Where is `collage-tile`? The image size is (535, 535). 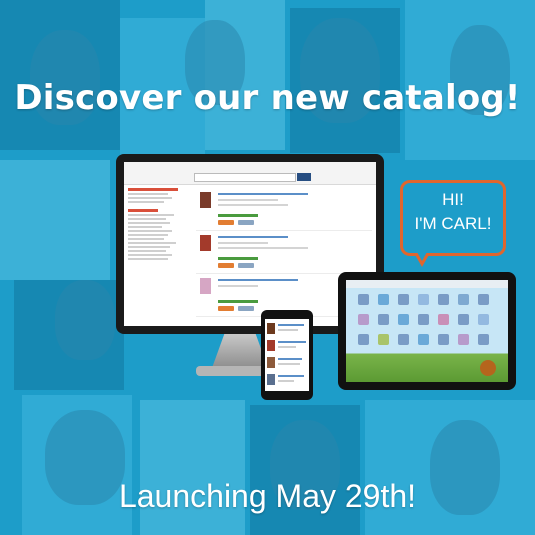
collage-tile is located at coordinates (55, 220).